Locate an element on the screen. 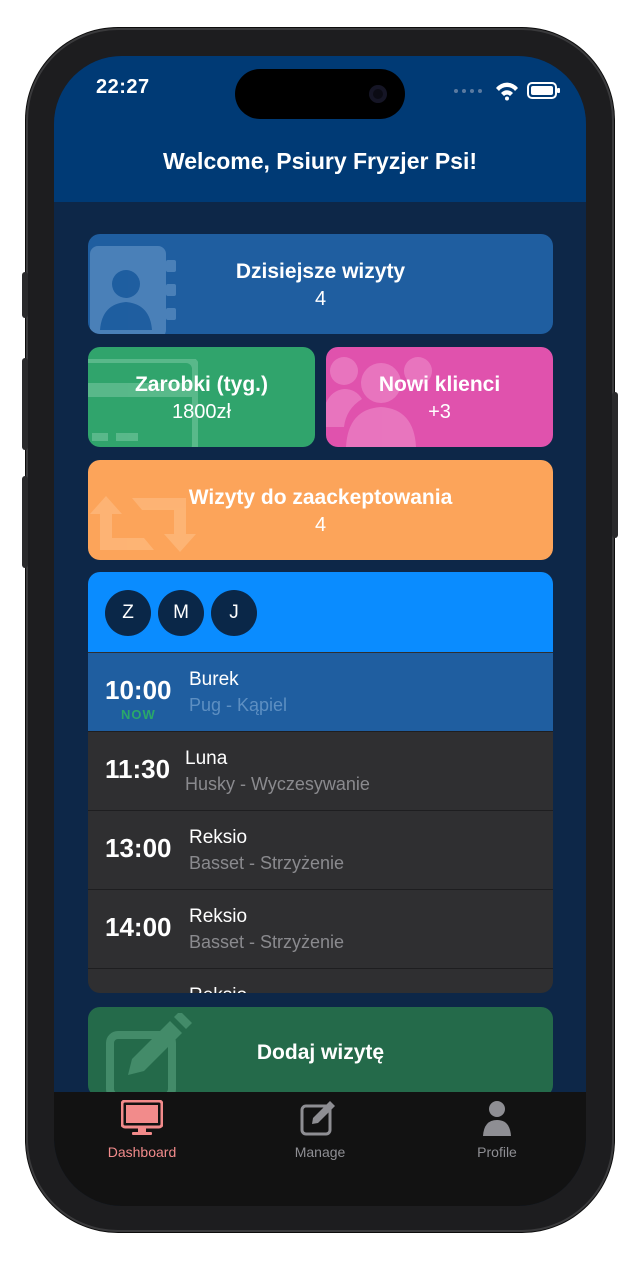 The width and height of the screenshot is (640, 1261). power-button is located at coordinates (615, 465).